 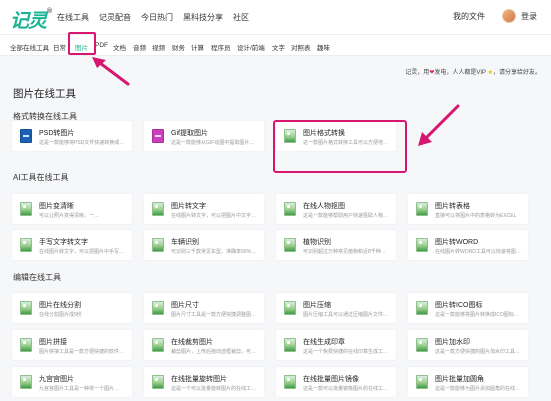 What do you see at coordinates (468, 209) in the screenshot?
I see `tool-card: 图片转表格 直接可以将图片中的表格转为EXCEL` at bounding box center [468, 209].